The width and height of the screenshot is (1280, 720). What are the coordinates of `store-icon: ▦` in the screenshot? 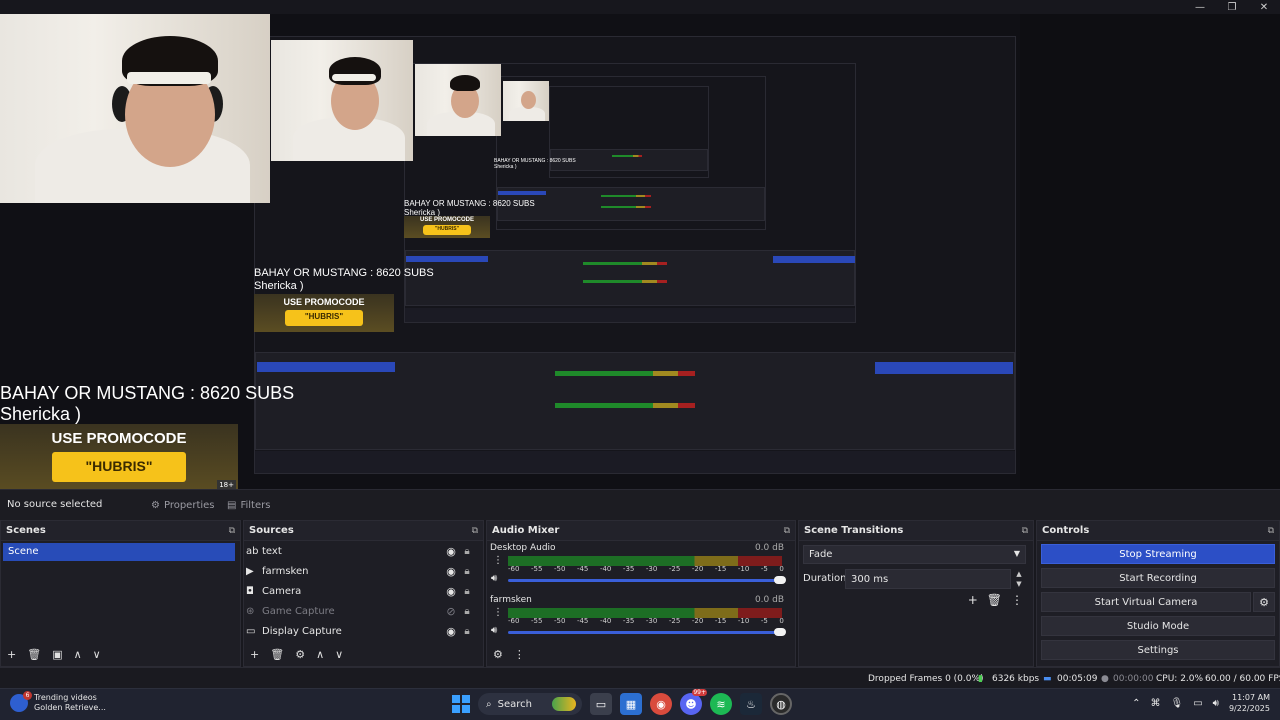 It's located at (631, 704).